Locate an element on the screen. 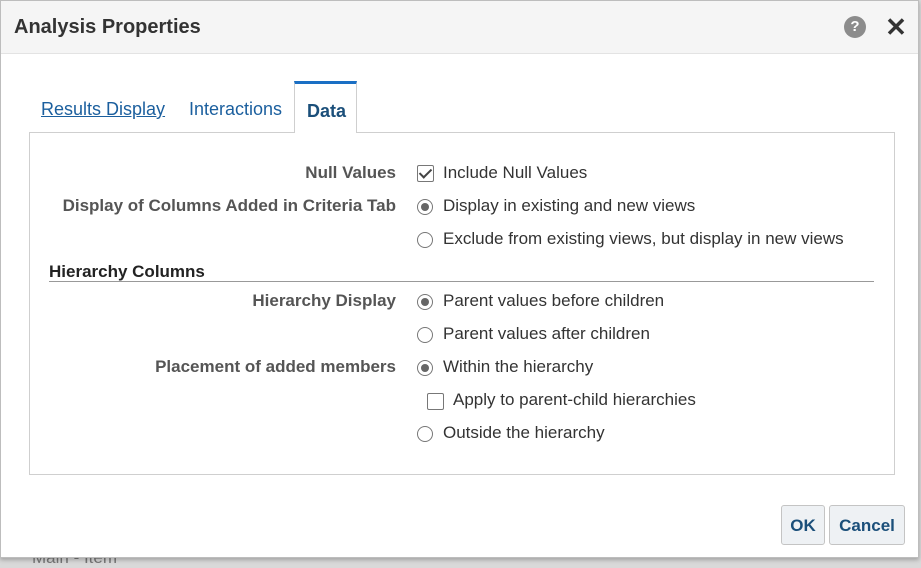 The height and width of the screenshot is (568, 921). outside-hierarchy-radio is located at coordinates (425, 434).